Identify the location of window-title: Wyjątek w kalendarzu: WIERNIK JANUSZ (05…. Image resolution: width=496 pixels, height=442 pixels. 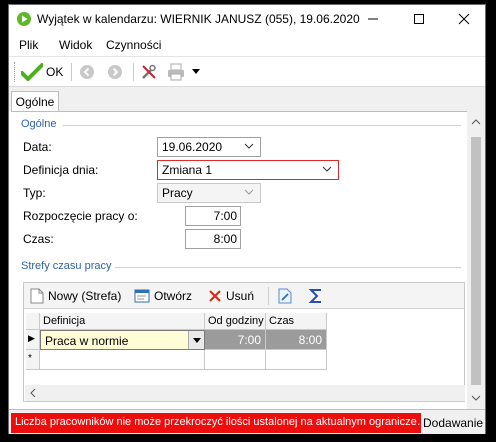
(198, 19).